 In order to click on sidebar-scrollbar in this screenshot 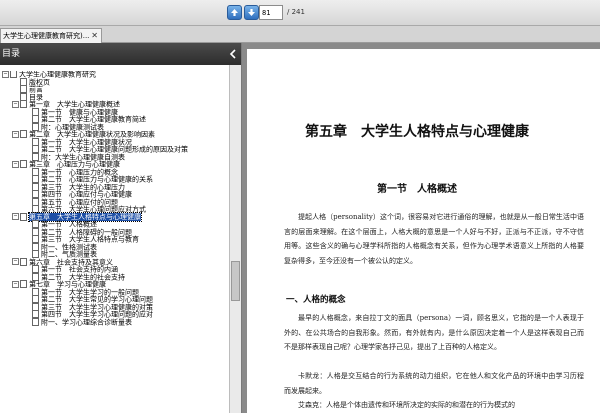, I will do `click(235, 239)`.